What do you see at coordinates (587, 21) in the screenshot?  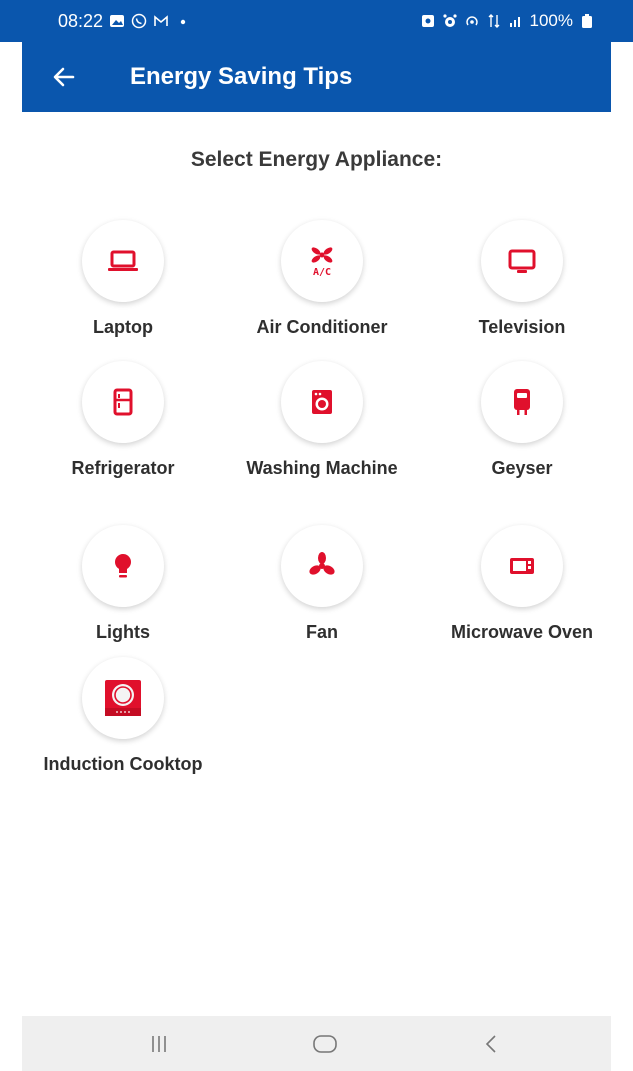 I see `battery-icon` at bounding box center [587, 21].